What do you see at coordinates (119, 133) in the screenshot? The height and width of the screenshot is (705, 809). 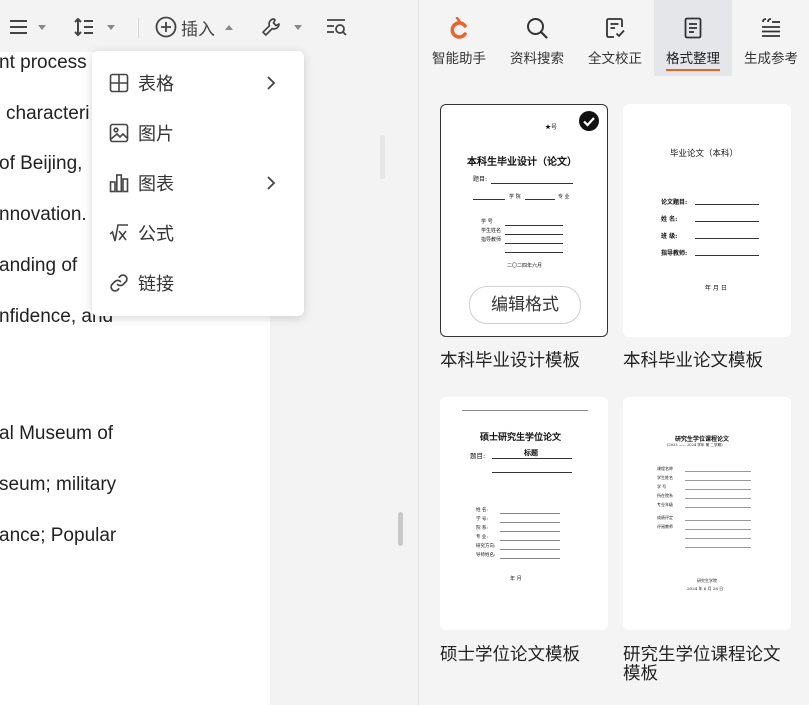 I see `image-icon` at bounding box center [119, 133].